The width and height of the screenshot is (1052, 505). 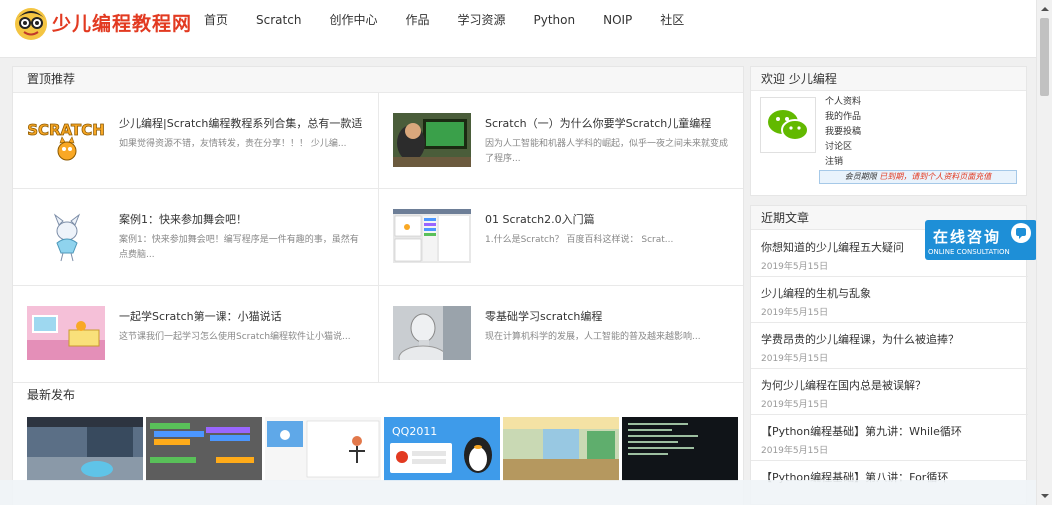 I want to click on nav-works: 作品, so click(x=417, y=20).